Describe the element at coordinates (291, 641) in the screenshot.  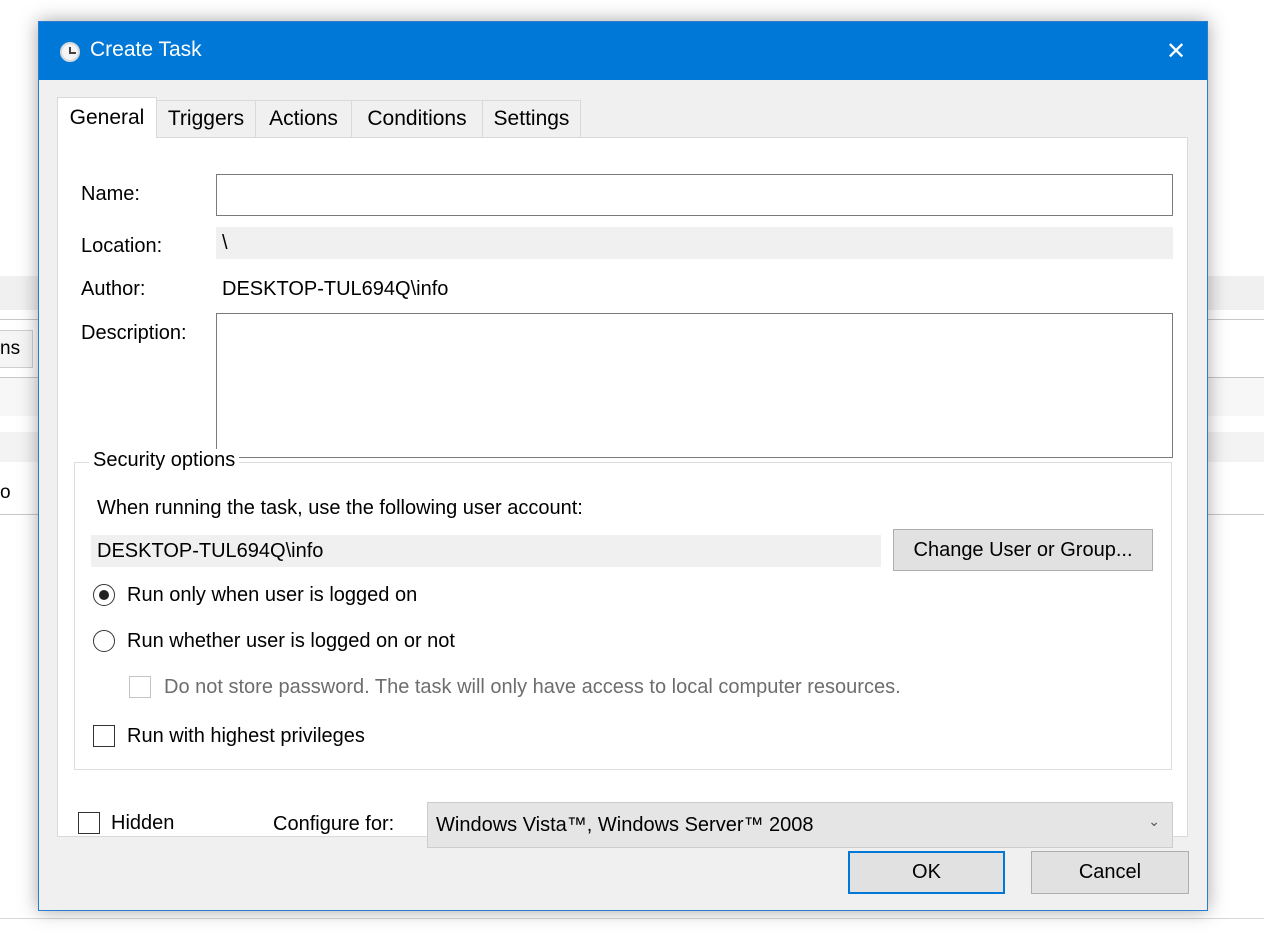
I see `run-whether-label: Run whether user is logged on or not` at that location.